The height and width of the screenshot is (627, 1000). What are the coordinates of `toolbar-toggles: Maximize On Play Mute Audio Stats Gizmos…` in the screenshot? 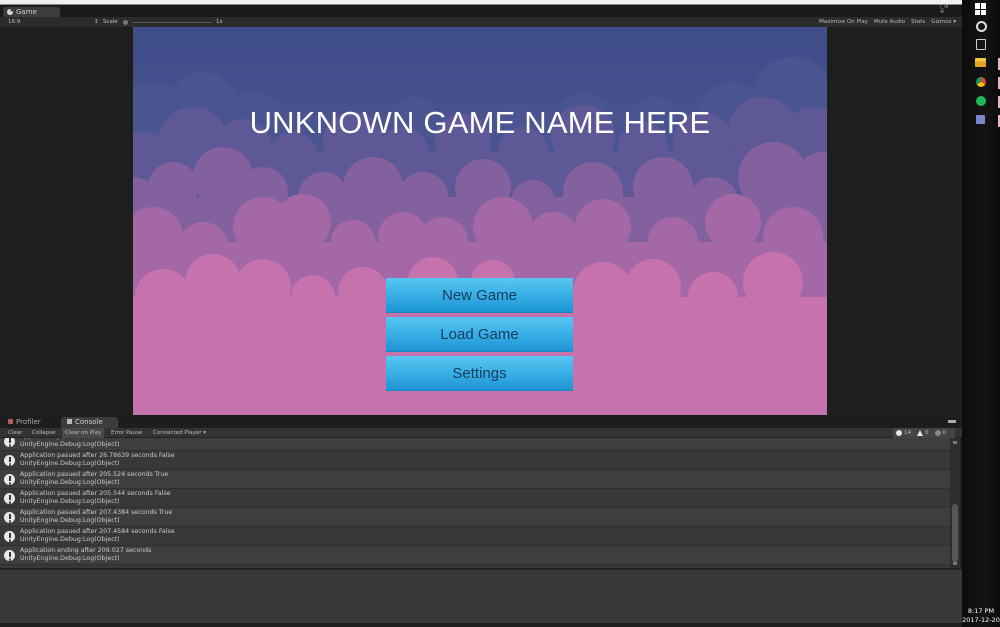 It's located at (887, 22).